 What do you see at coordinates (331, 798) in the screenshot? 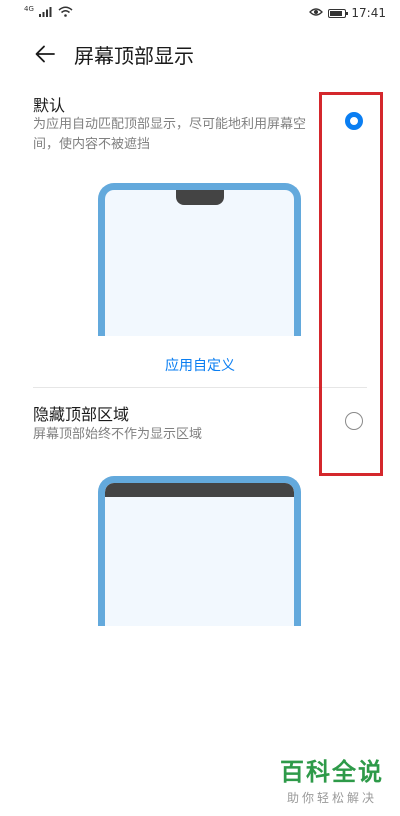
I see `watermark-sub: 助你轻松解决` at bounding box center [331, 798].